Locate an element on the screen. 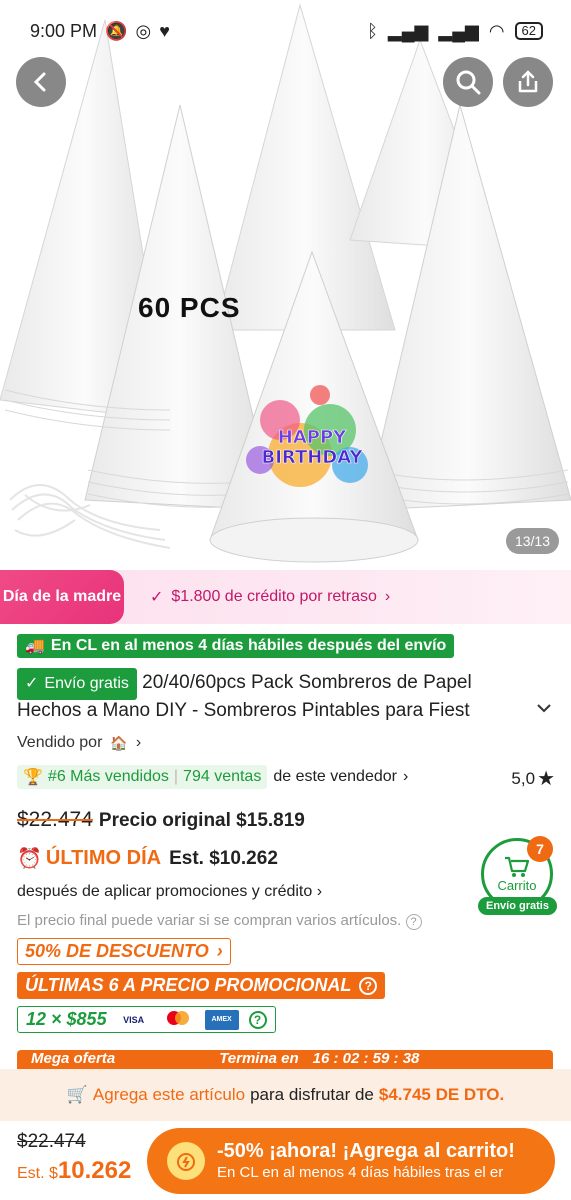 Image resolution: width=571 pixels, height=1200 pixels. chevron-left-icon is located at coordinates (39, 82).